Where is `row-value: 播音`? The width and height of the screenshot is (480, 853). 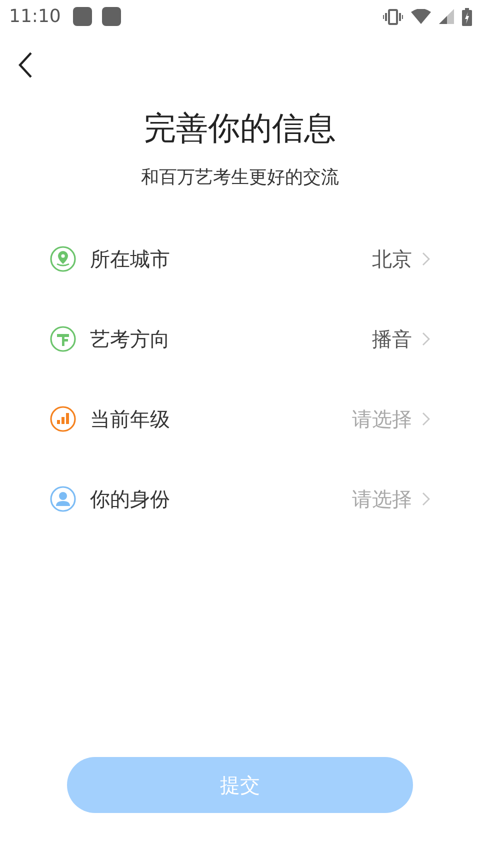 row-value: 播音 is located at coordinates (392, 339).